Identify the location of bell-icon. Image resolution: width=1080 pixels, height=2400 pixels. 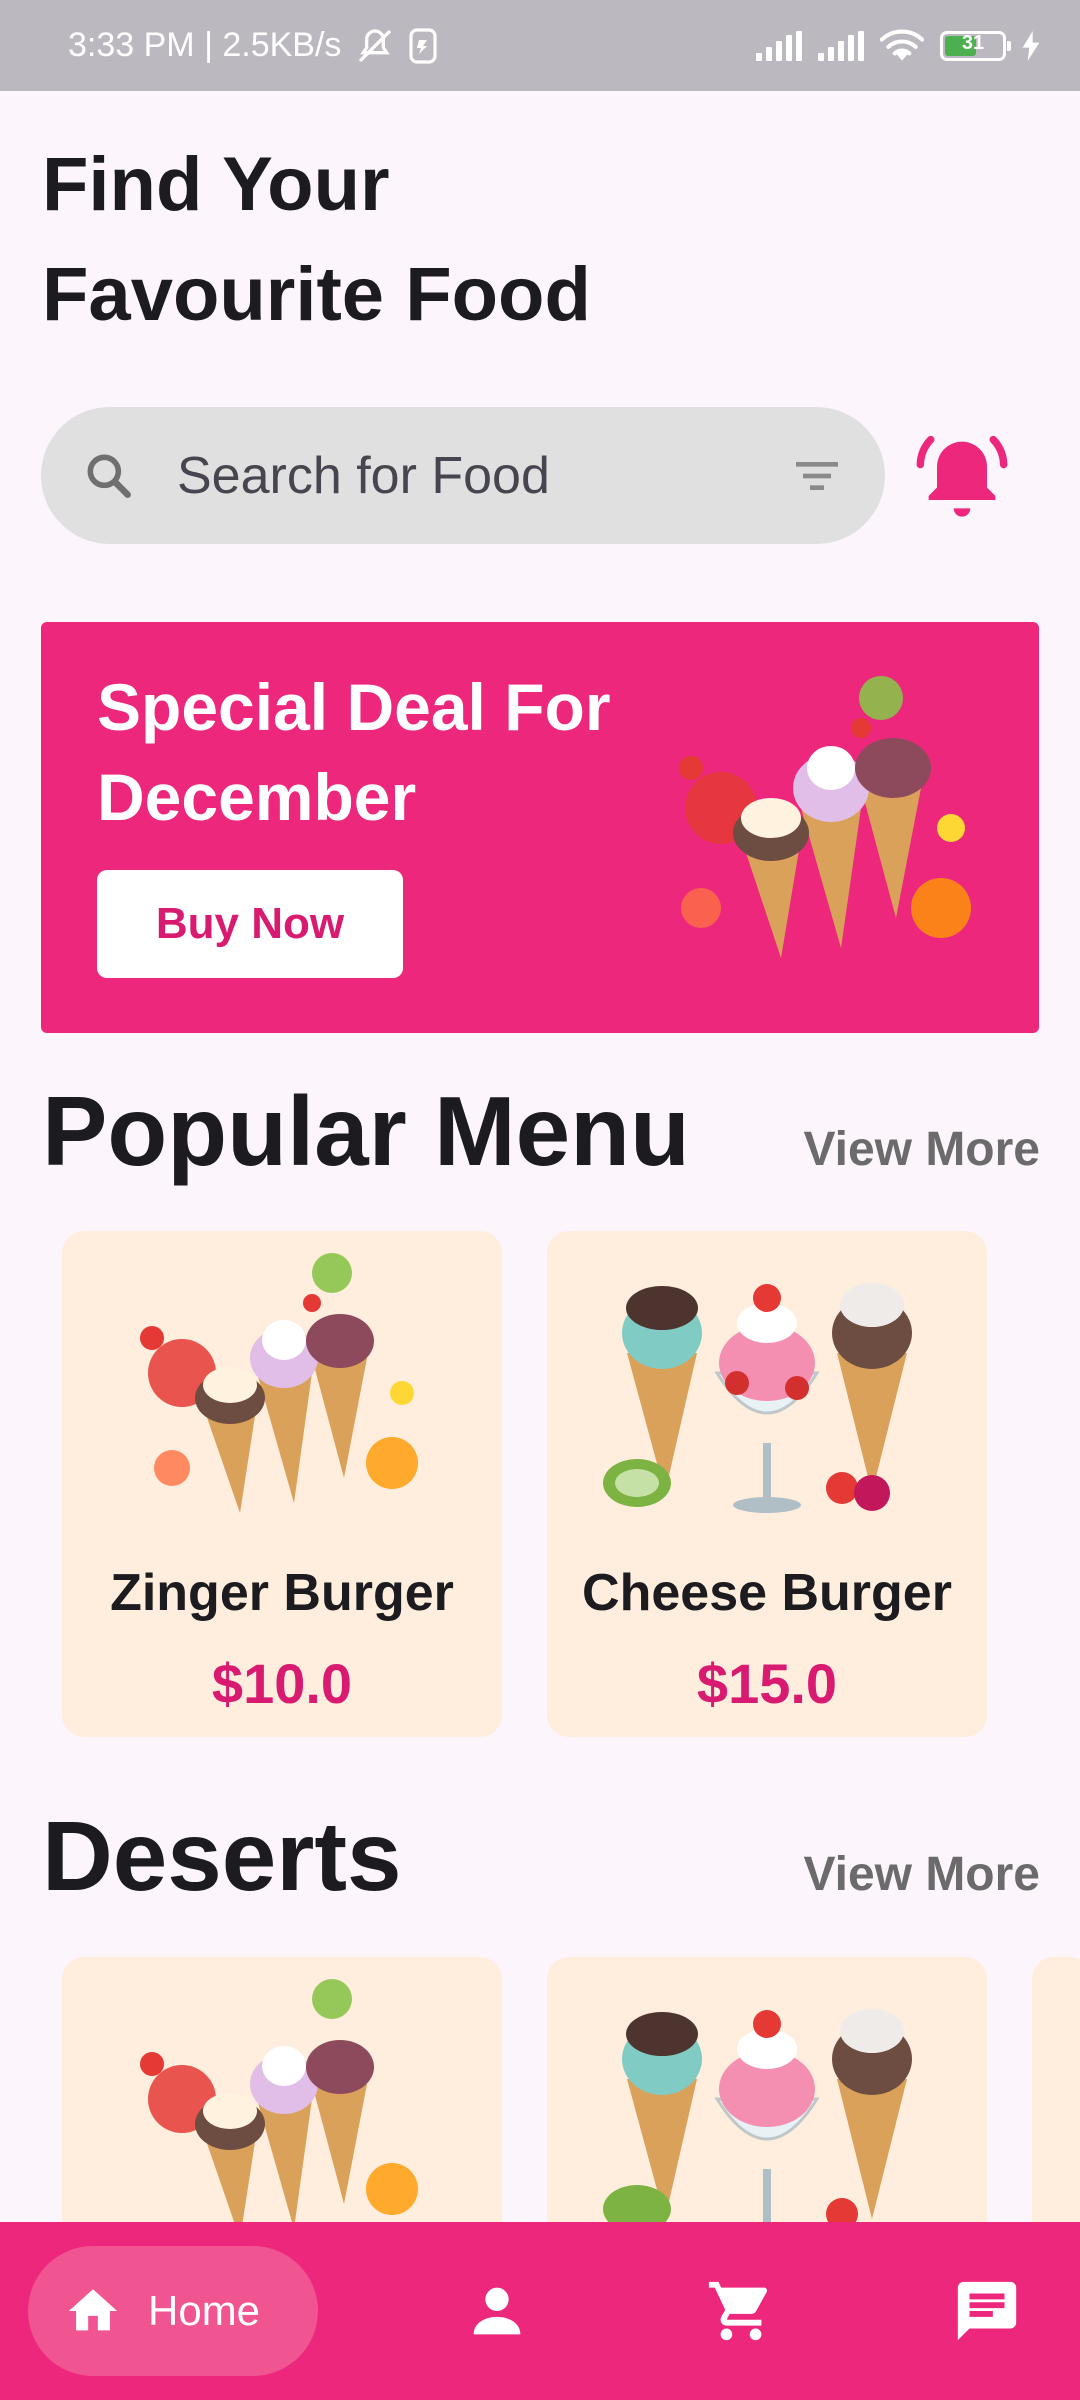
(962, 475).